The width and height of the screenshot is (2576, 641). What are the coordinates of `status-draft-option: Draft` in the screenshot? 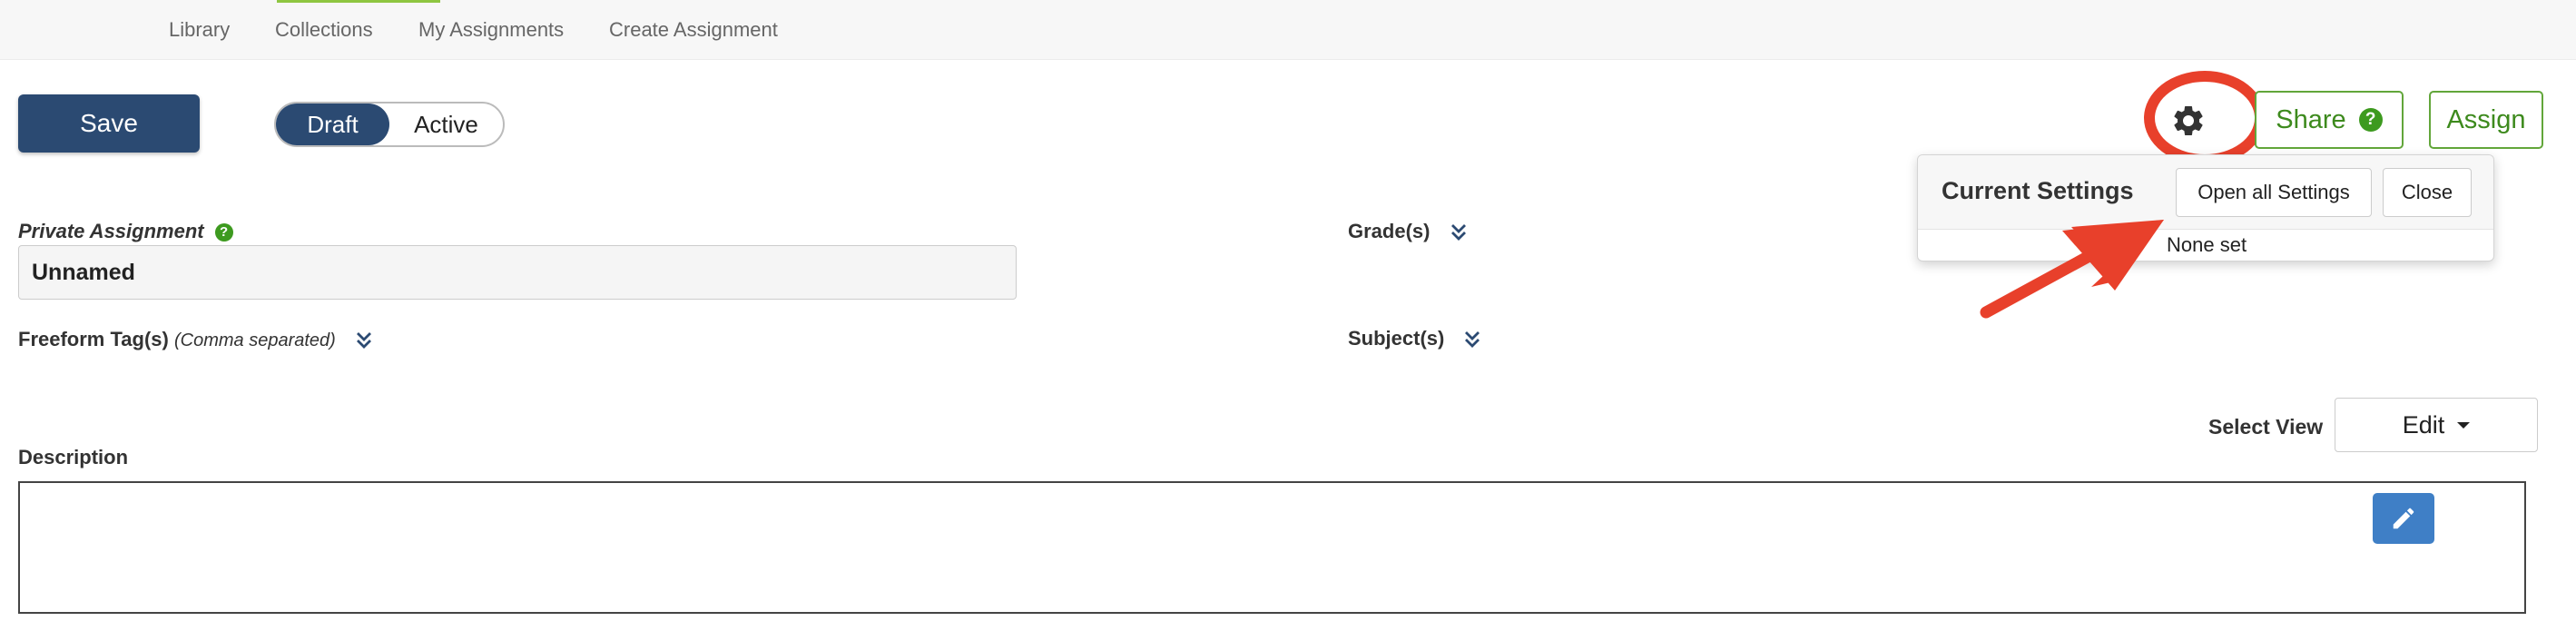 It's located at (332, 124).